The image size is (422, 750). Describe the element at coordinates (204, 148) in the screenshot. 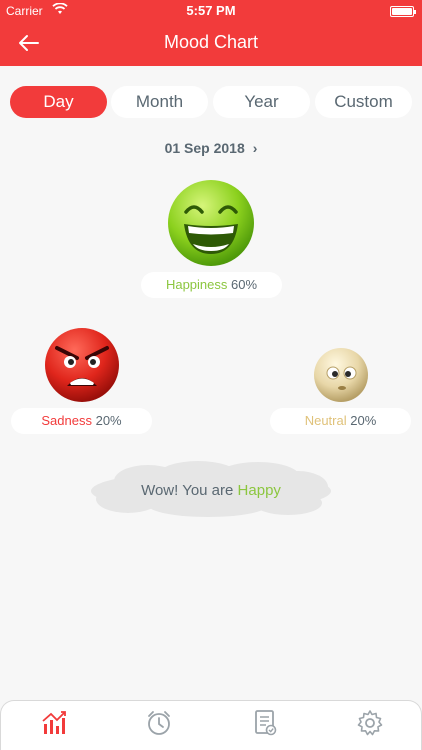

I see `date-label: 01 Sep 2018` at that location.